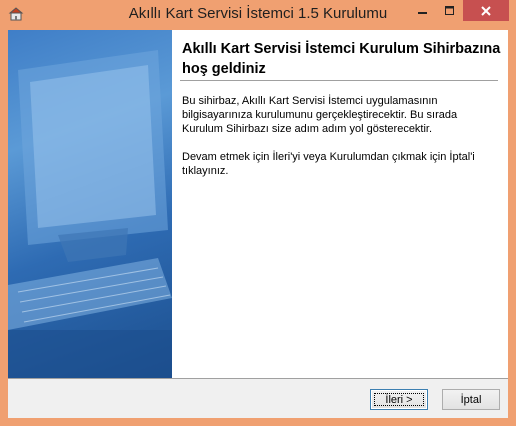 This screenshot has height=426, width=516. Describe the element at coordinates (258, 15) in the screenshot. I see `title-bar: Akıllı Kart Servisi İstemci 1.5 Kurulumu` at that location.